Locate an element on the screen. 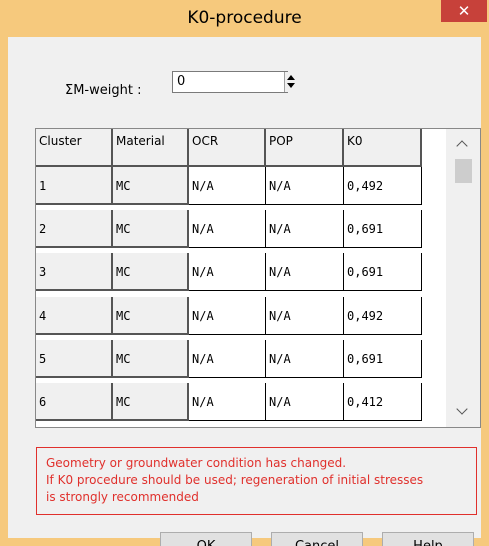  table-row-cluster: 5 is located at coordinates (74, 359).